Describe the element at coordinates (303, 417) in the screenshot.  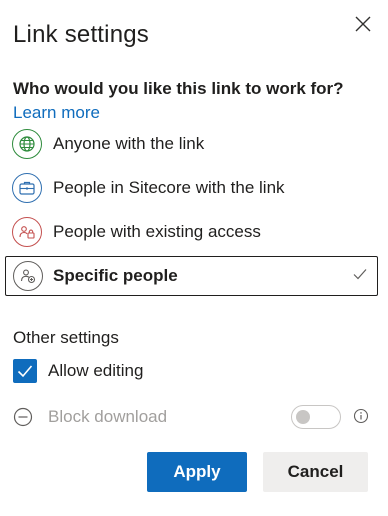
I see `toggle-knob` at that location.